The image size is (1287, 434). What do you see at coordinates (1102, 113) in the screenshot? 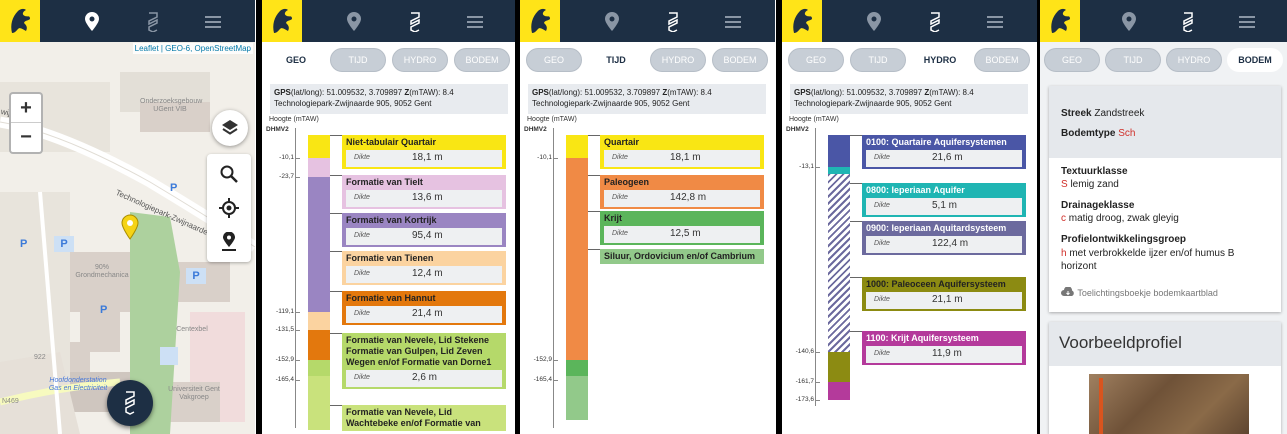
I see `streek-row: Streek Zandstreek` at bounding box center [1102, 113].